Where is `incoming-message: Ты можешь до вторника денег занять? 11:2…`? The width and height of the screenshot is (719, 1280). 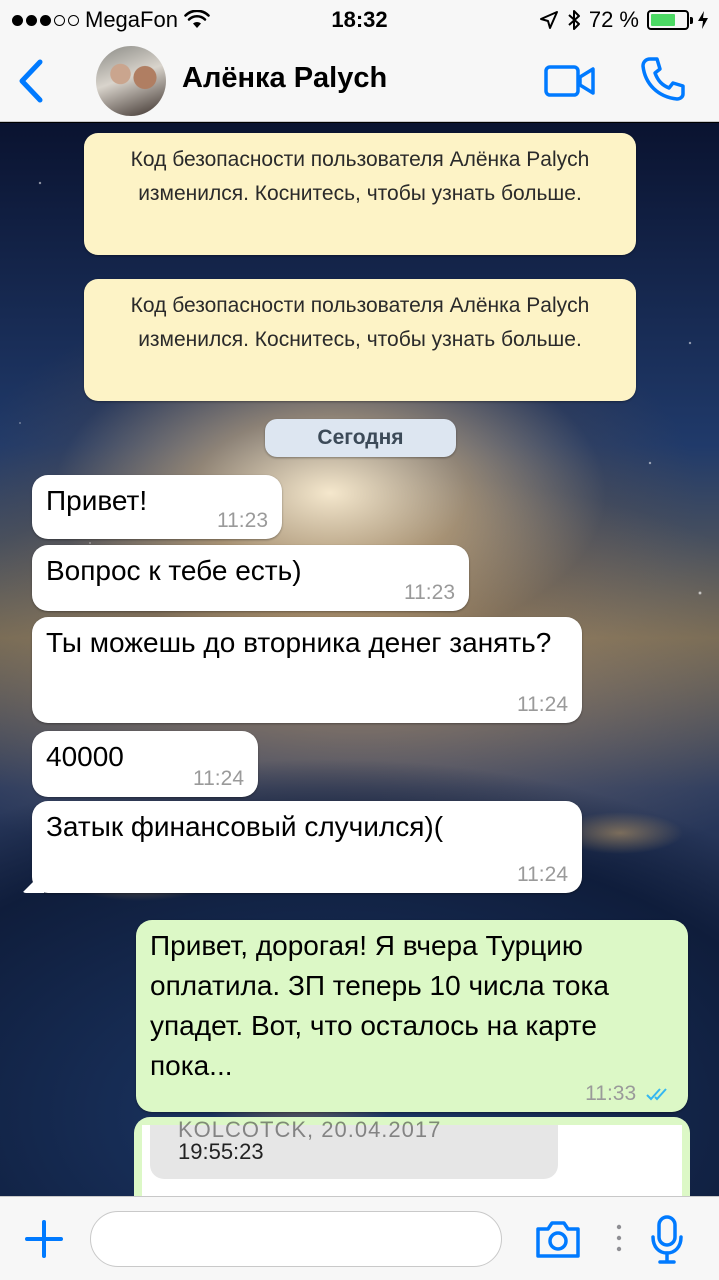 incoming-message: Ты можешь до вторника денег занять? 11:2… is located at coordinates (307, 670).